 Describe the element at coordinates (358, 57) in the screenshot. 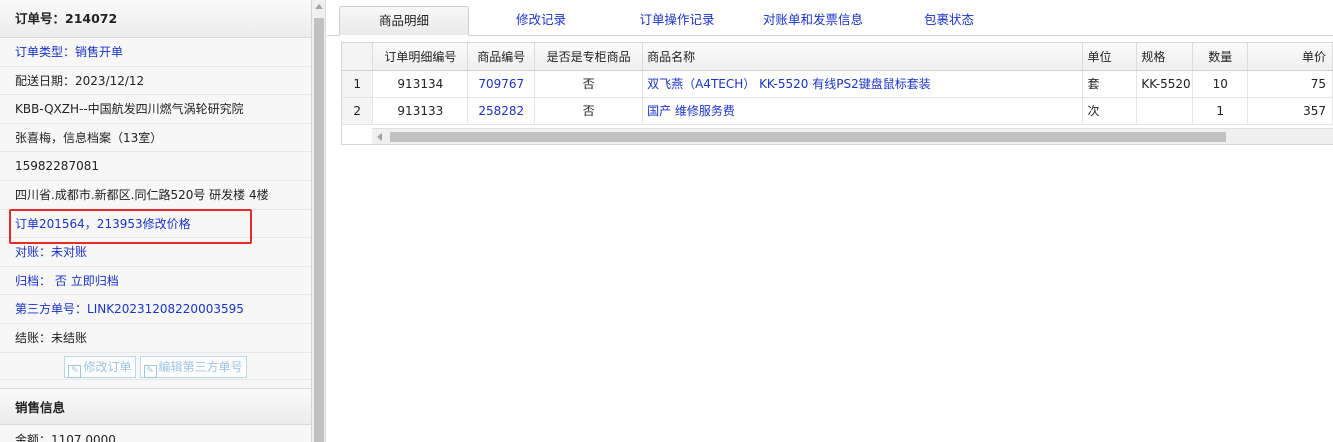

I see `rownum-header` at that location.